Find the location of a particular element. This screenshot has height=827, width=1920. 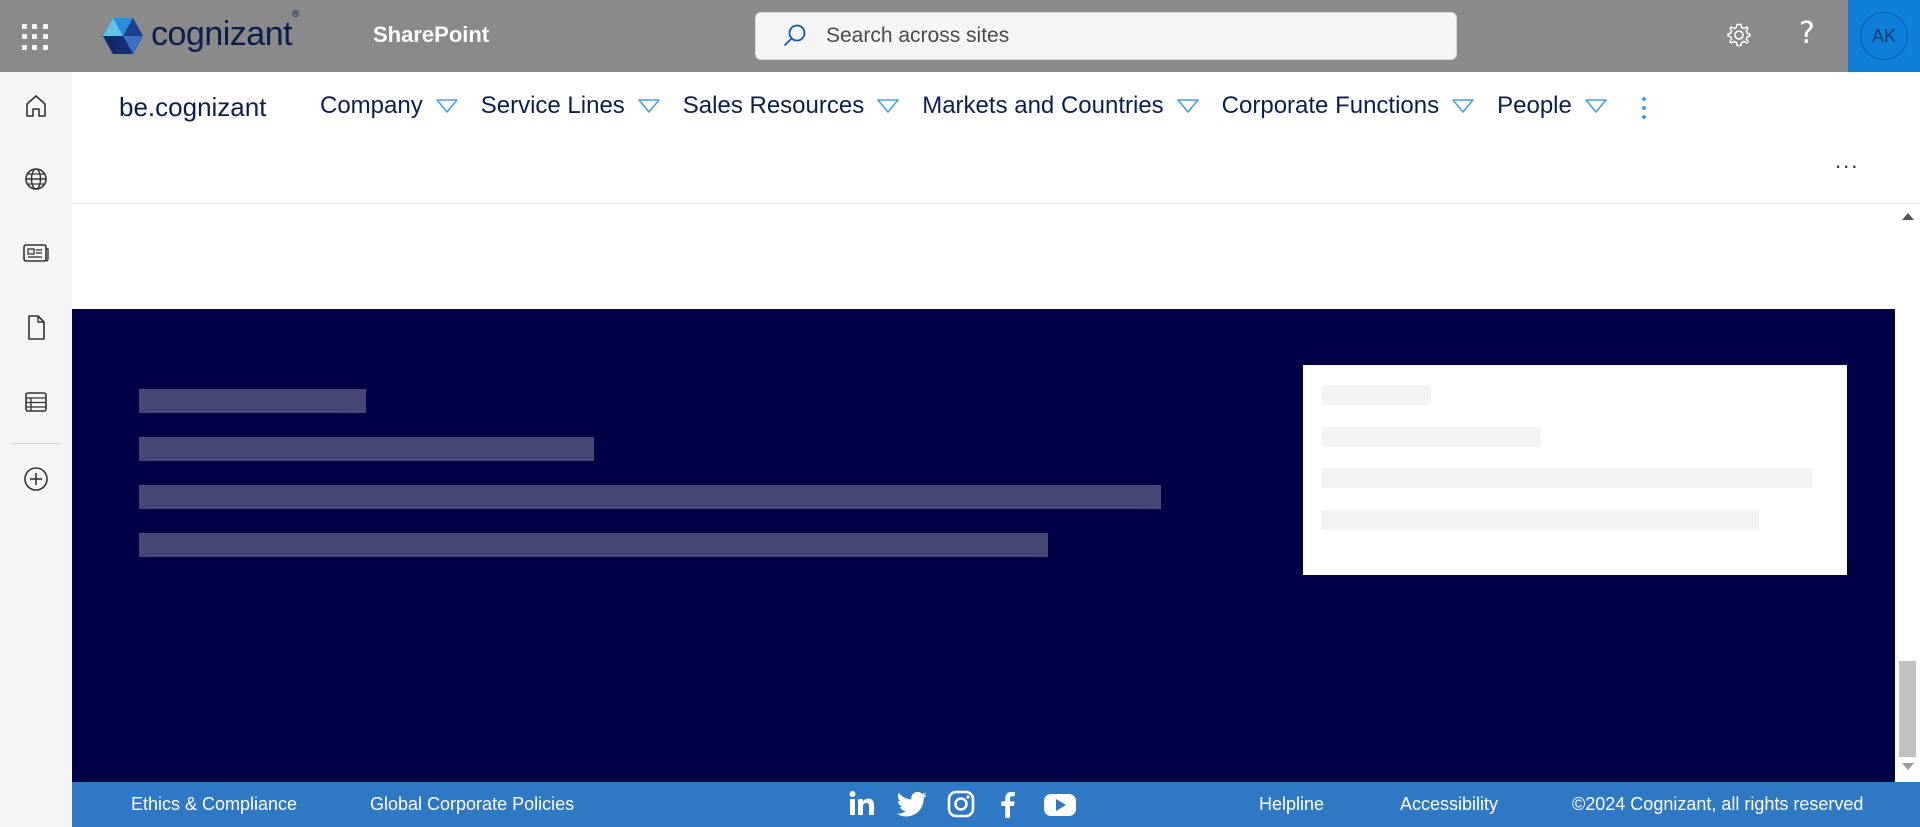

nav-label: Markets and Countries is located at coordinates (1043, 105).